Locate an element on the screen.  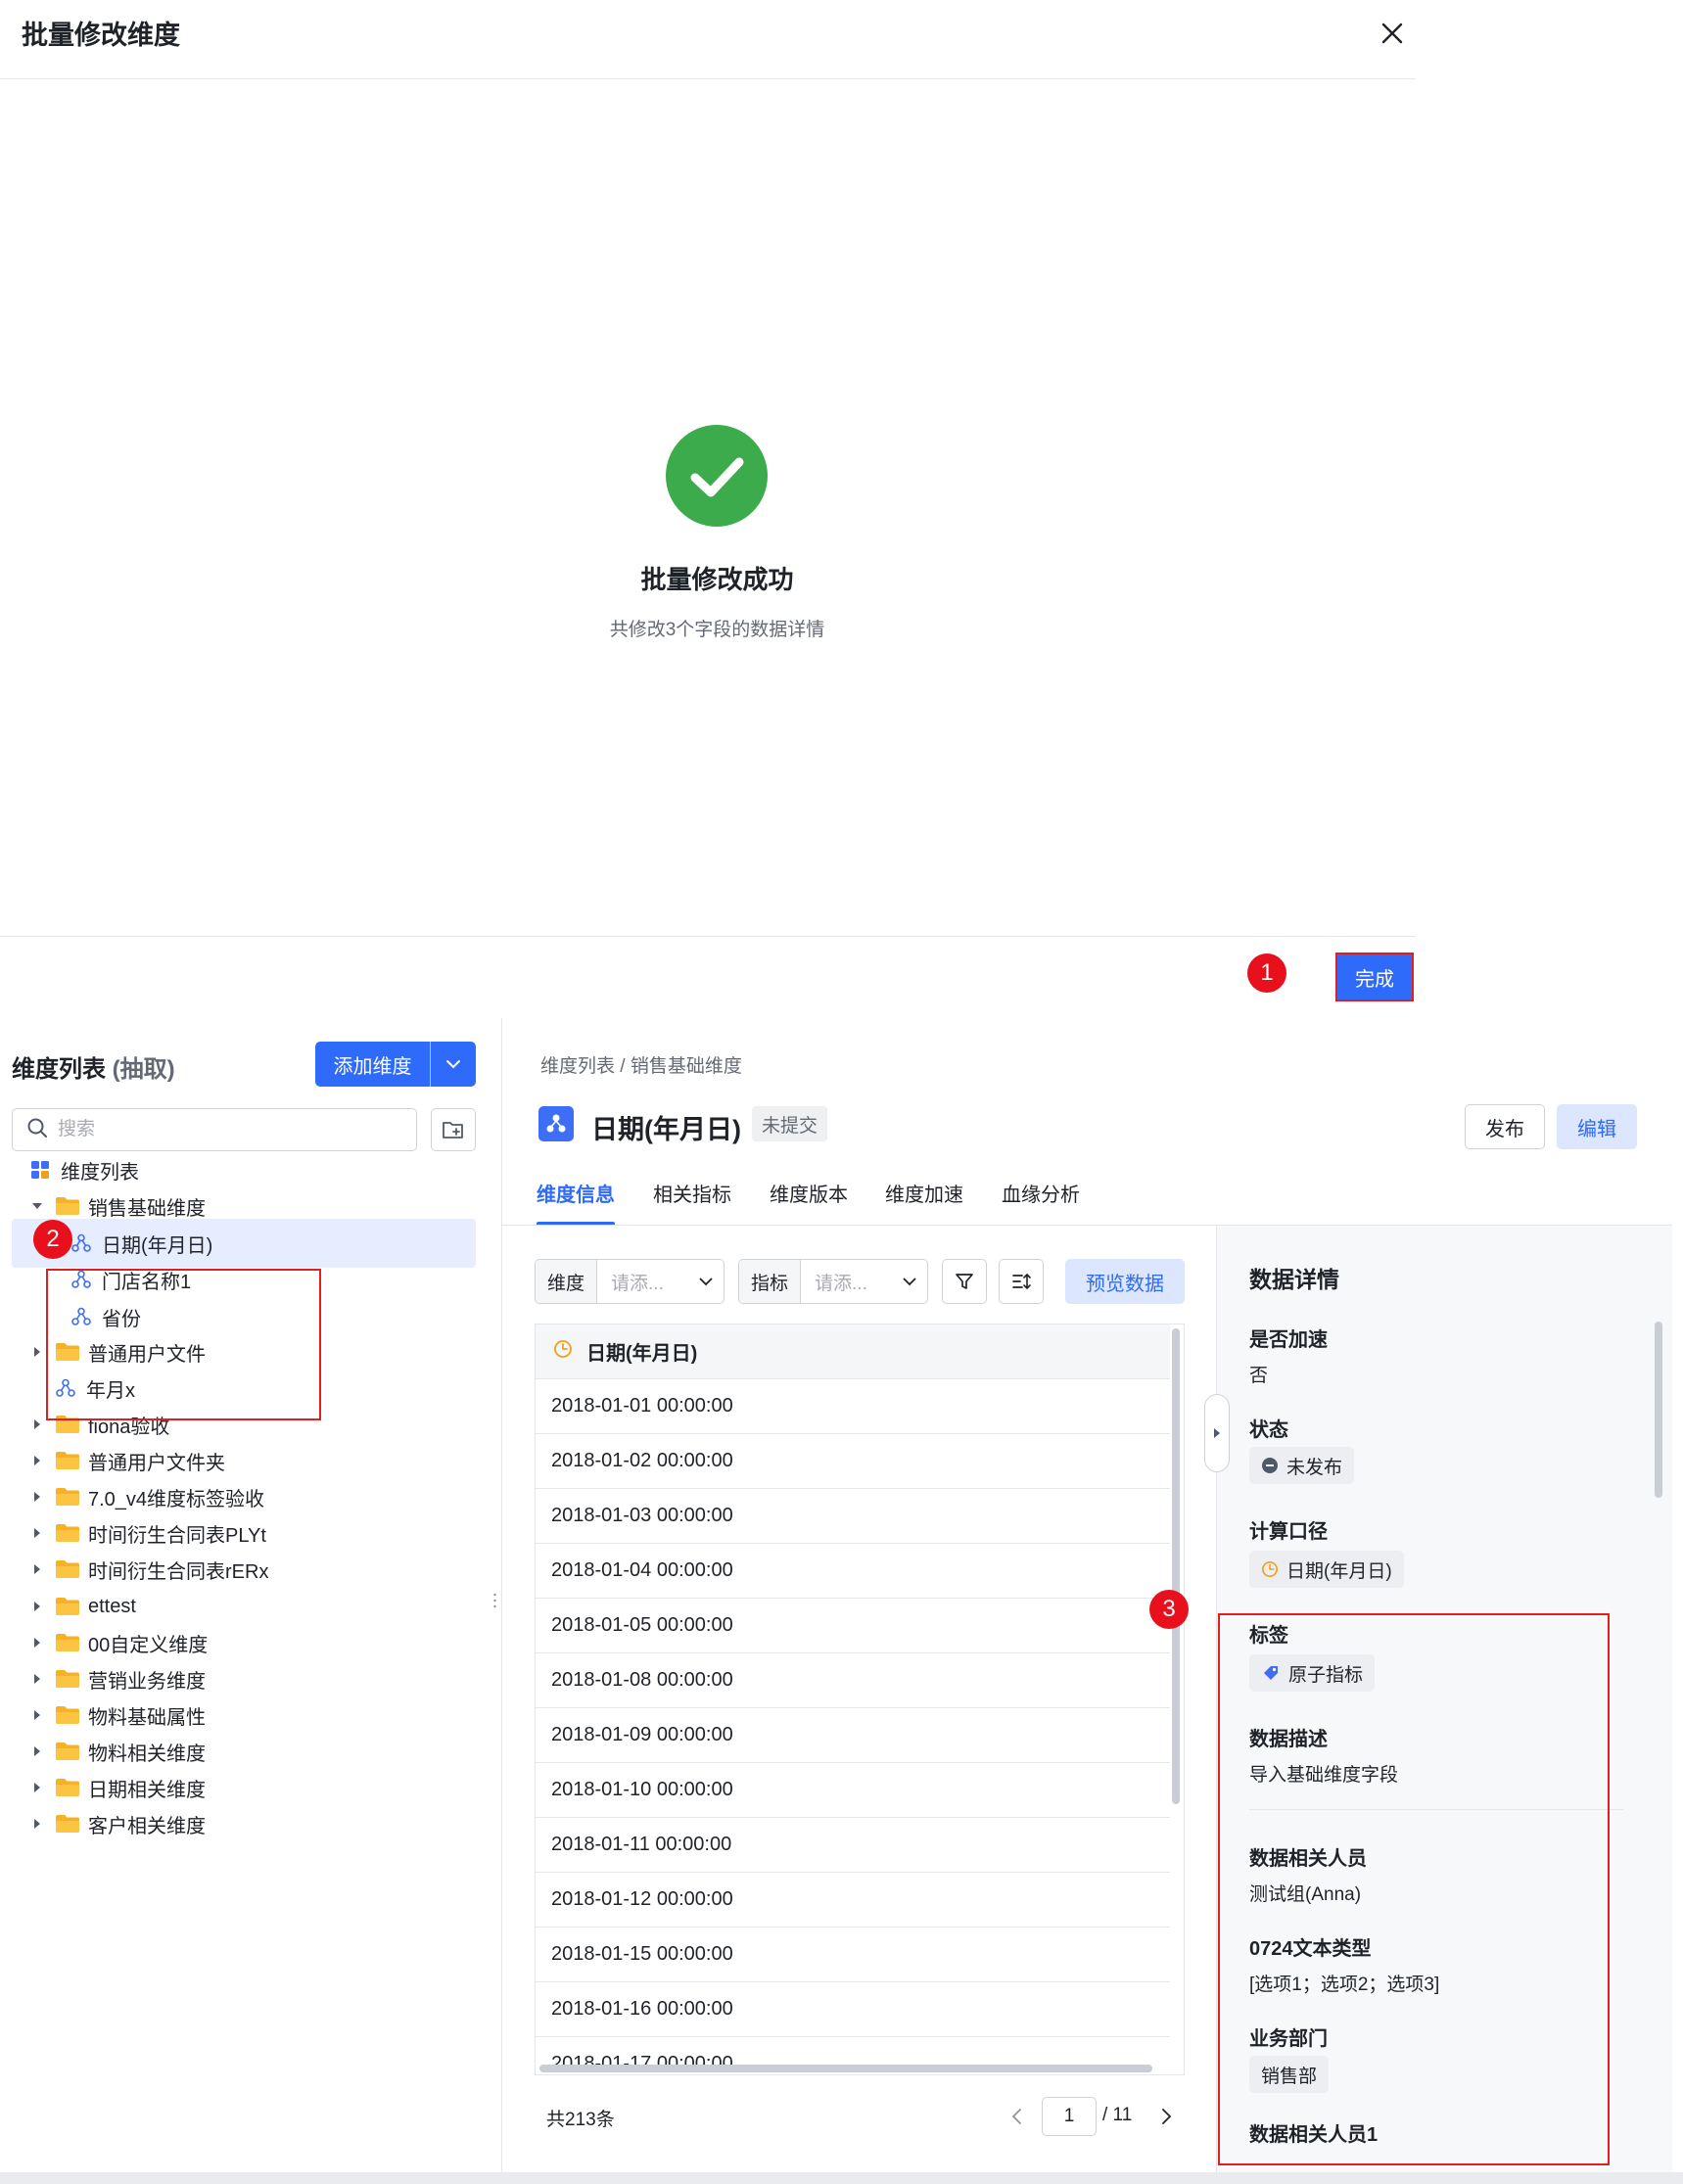
tree-item-label: 7.0_v4维度标签验收 is located at coordinates (176, 1499).